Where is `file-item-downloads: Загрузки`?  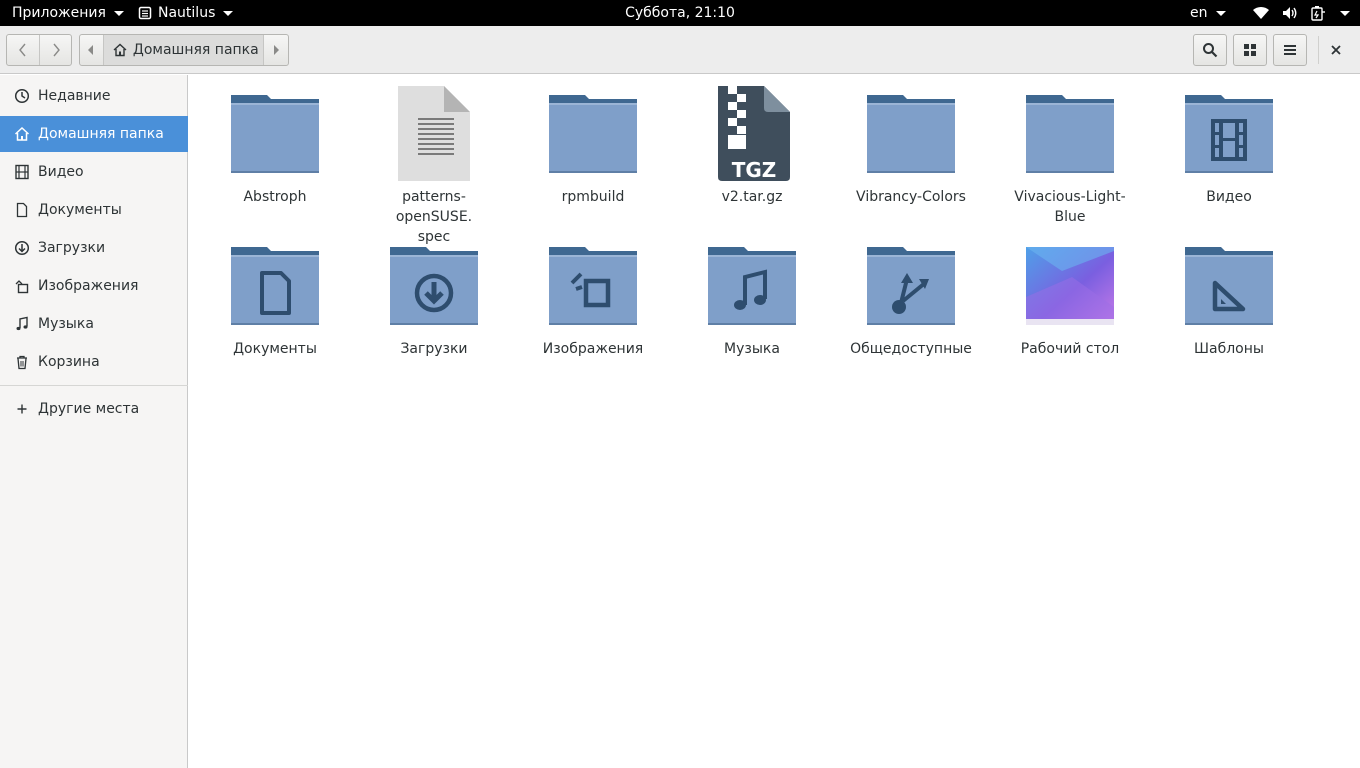
file-item-downloads: Загрузки is located at coordinates (434, 298).